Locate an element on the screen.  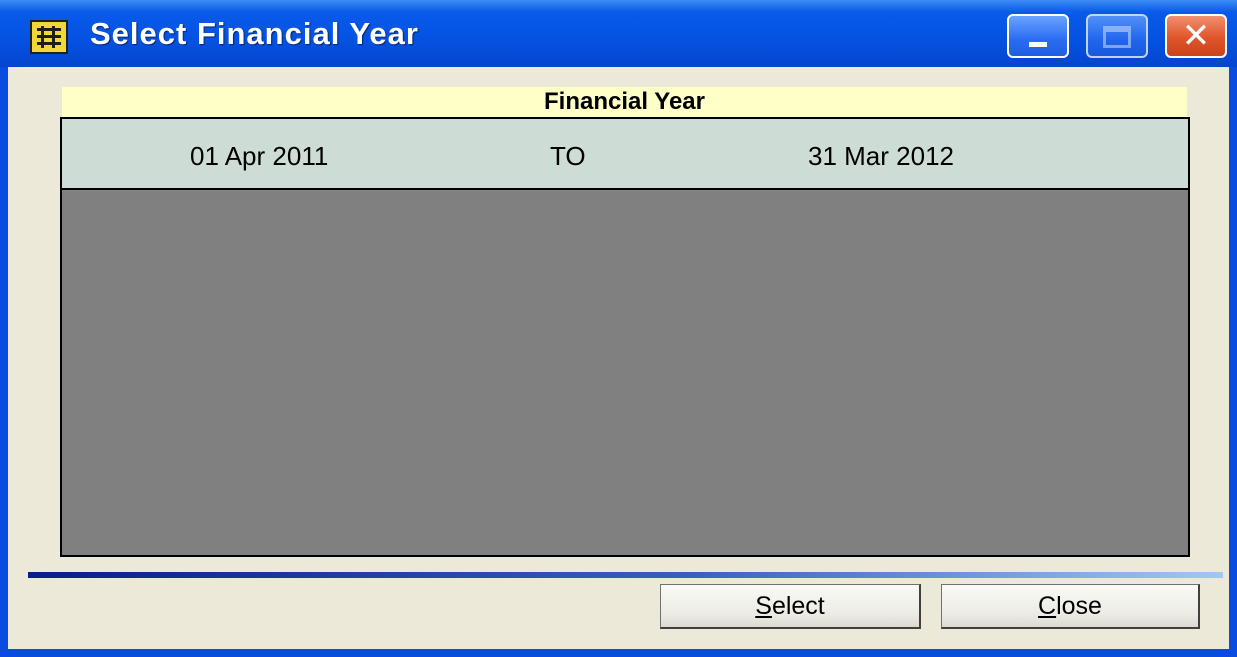
close-button-label: lose is located at coordinates (1079, 605).